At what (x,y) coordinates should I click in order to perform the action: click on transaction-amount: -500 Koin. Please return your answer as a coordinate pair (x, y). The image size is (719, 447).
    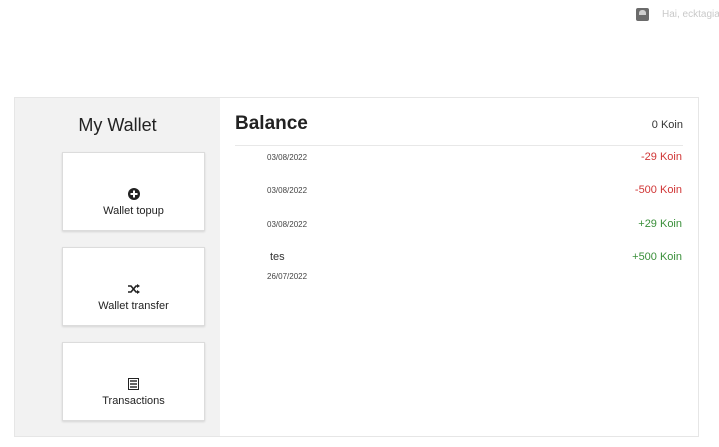
    Looking at the image, I should click on (658, 190).